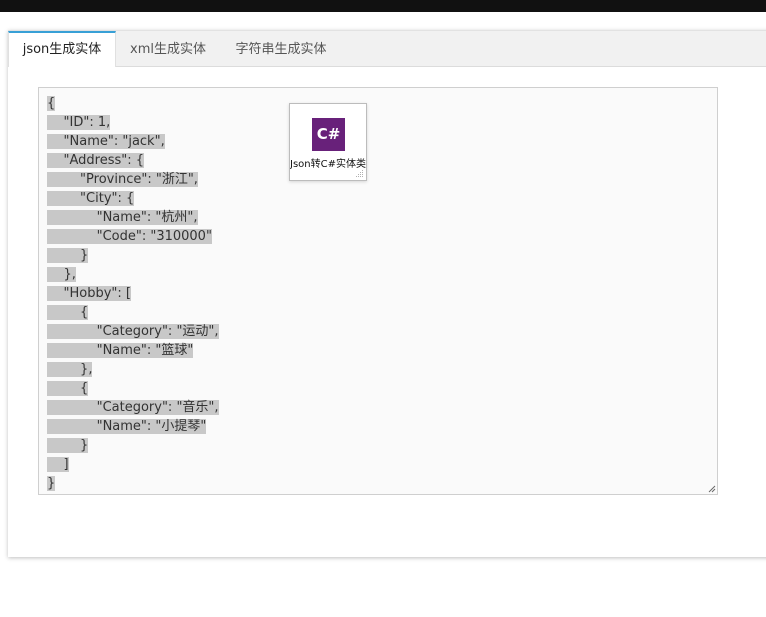 The height and width of the screenshot is (617, 766). Describe the element at coordinates (89, 293) in the screenshot. I see `code-line-text: "Hobby": [` at that location.